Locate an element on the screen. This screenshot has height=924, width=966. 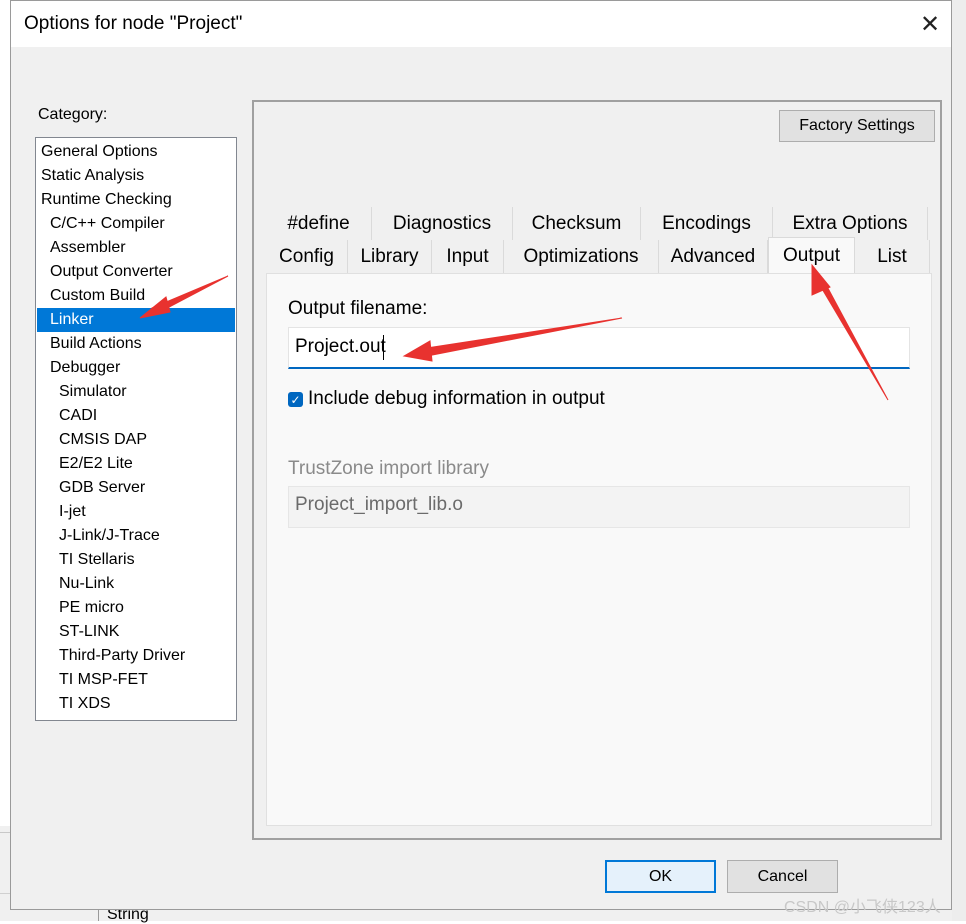
arrow-to-linker-head is located at coordinates (155, 307).